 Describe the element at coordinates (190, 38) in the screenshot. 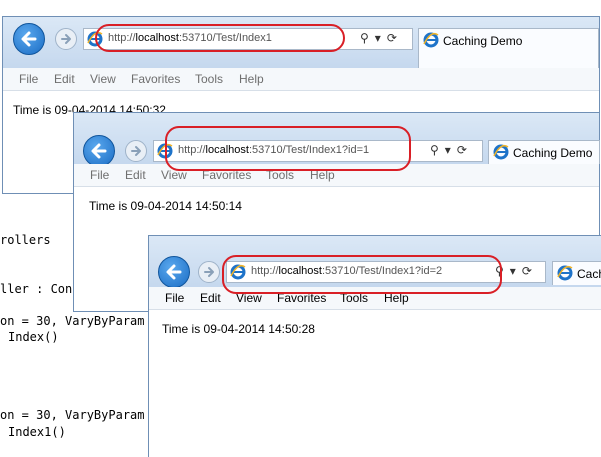

I see `url-text: http://localhost:53710/Test/Index1` at that location.